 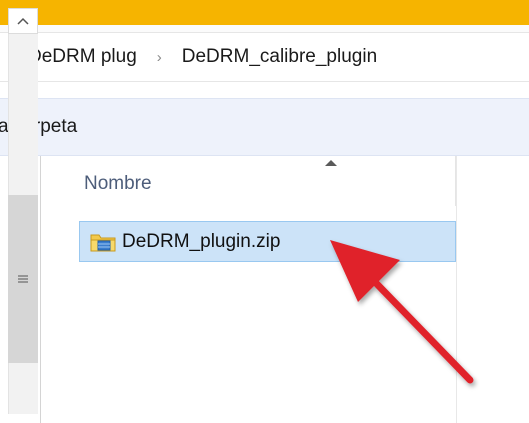 I want to click on address-bar-breadcrumb: DeDRM plug › DeDRM_calibre_plugin, so click(x=264, y=57).